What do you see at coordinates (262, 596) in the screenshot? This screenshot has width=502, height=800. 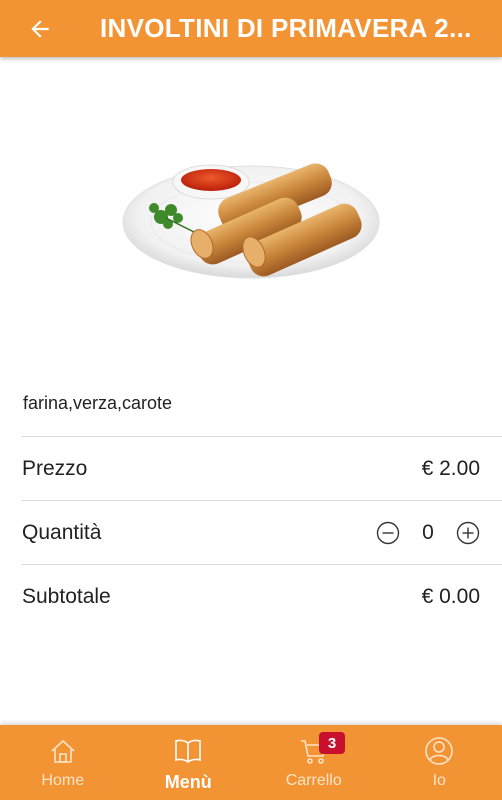 I see `subtotal-row: Subtotale € 0.00` at bounding box center [262, 596].